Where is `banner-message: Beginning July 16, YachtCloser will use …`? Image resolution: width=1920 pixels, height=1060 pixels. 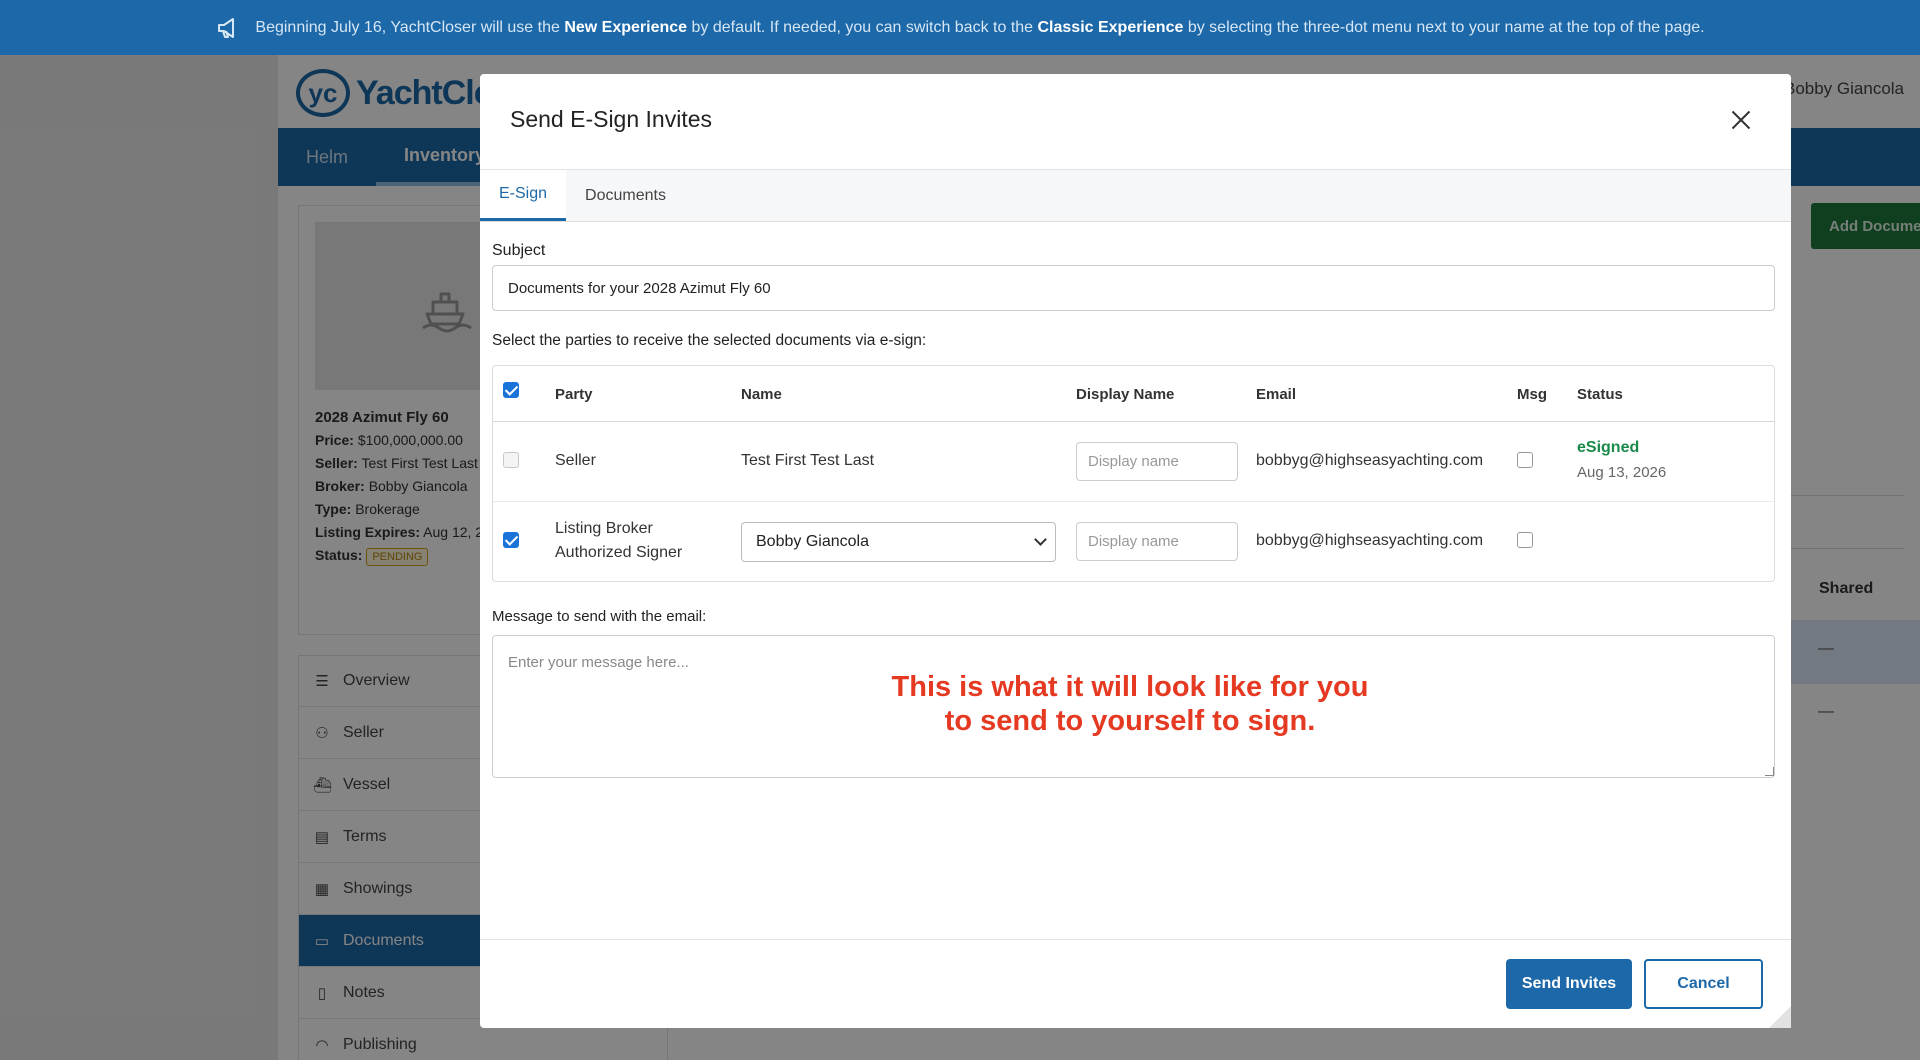 banner-message: Beginning July 16, YachtCloser will use … is located at coordinates (980, 27).